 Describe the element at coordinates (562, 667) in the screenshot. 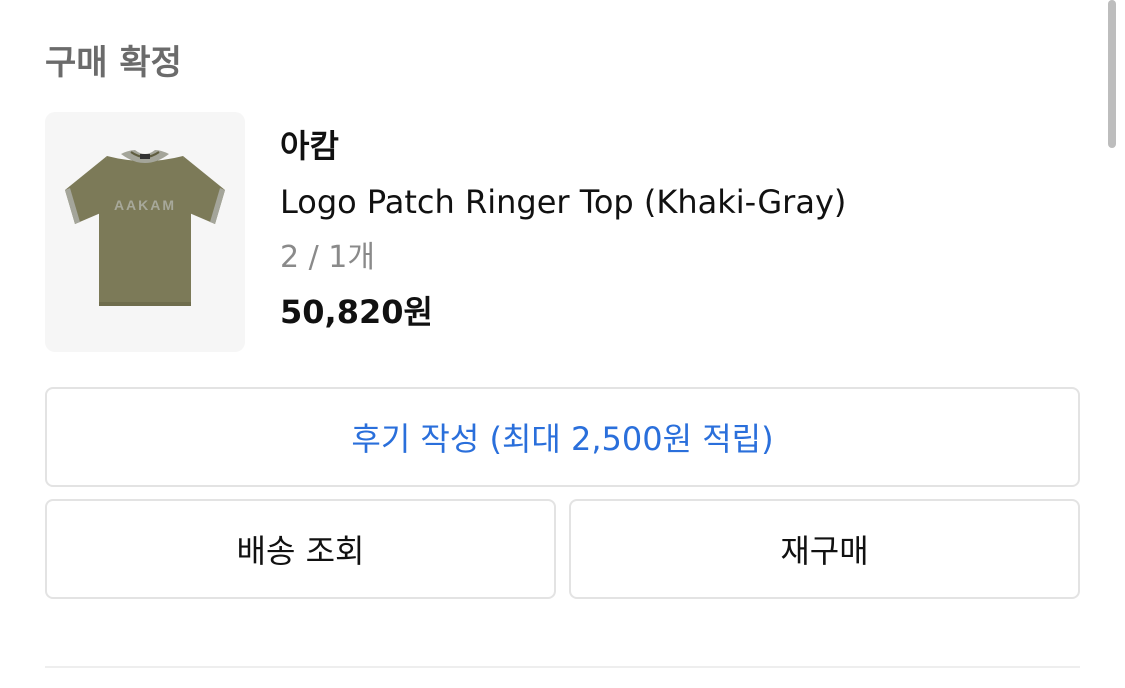

I see `divider` at that location.